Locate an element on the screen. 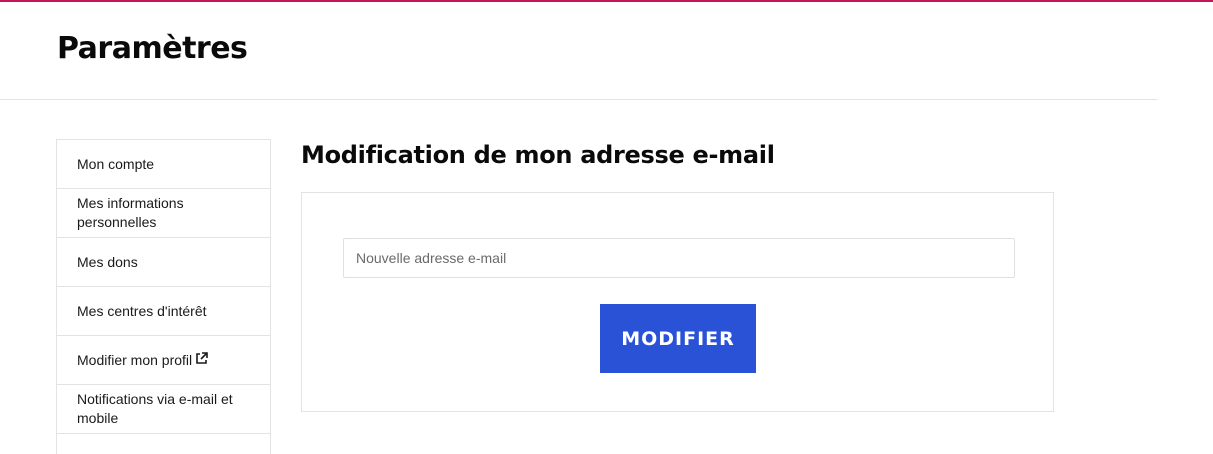 The height and width of the screenshot is (454, 1213). new-email-input is located at coordinates (679, 258).